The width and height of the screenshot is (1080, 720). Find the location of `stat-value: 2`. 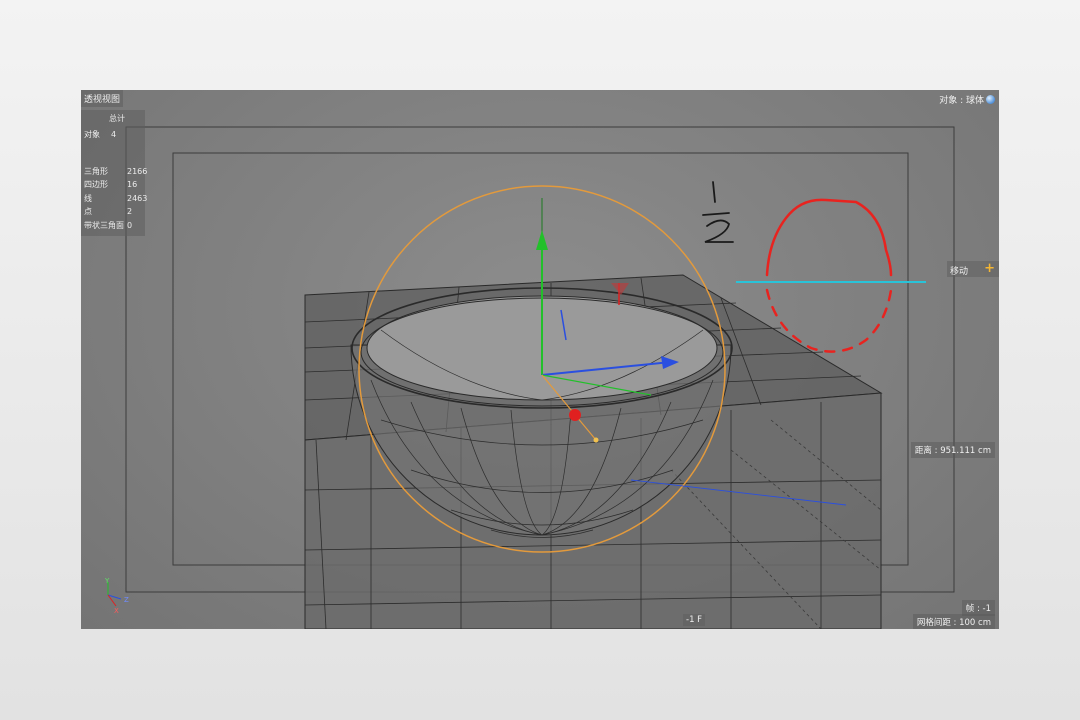

stat-value: 2 is located at coordinates (130, 211).